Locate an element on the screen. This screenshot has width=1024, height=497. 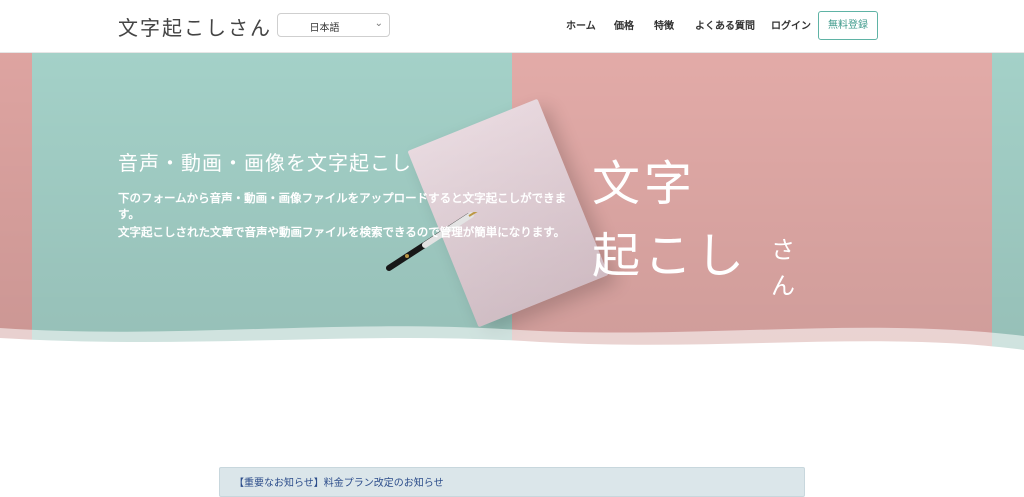
chevron-down-icon: ⌄ is located at coordinates (378, 23).